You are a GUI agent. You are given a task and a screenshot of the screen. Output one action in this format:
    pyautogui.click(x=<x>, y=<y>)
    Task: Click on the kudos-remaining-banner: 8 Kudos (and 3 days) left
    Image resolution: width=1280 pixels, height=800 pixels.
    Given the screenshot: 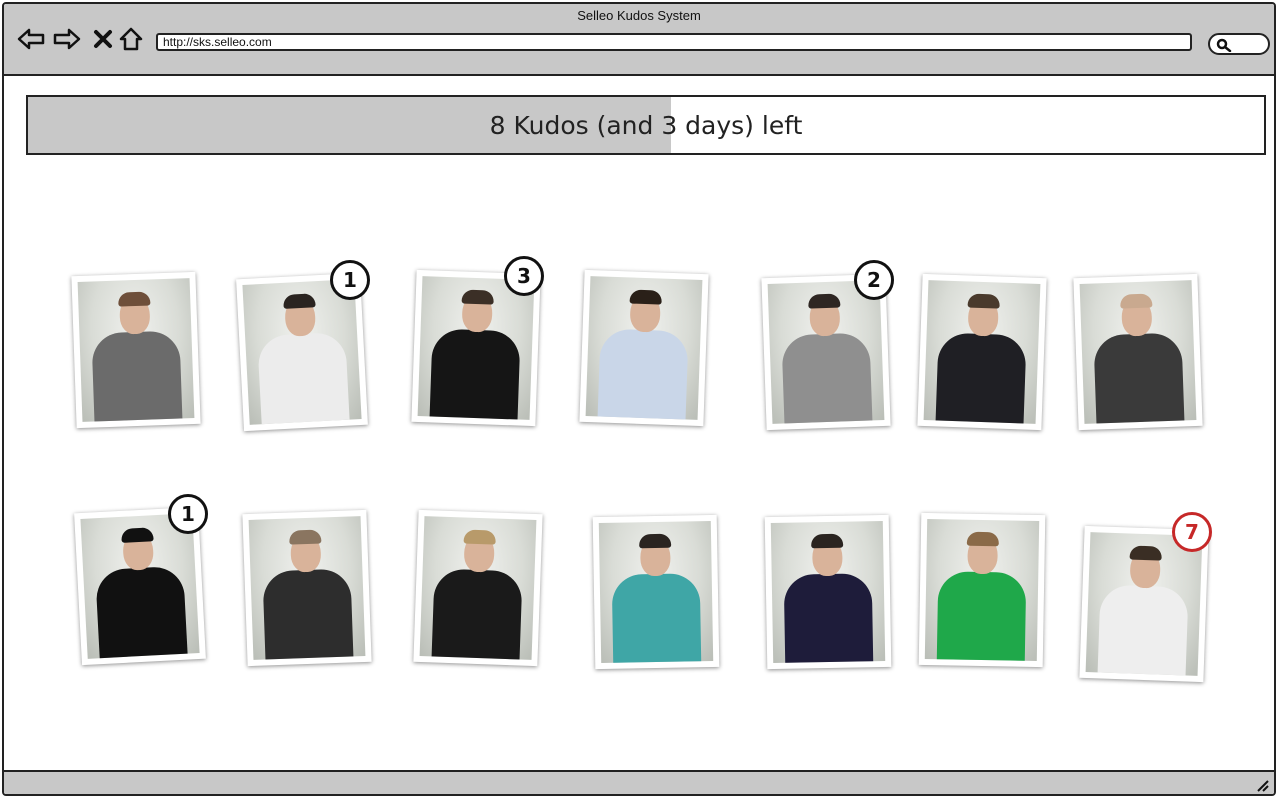 What is the action you would take?
    pyautogui.click(x=646, y=125)
    